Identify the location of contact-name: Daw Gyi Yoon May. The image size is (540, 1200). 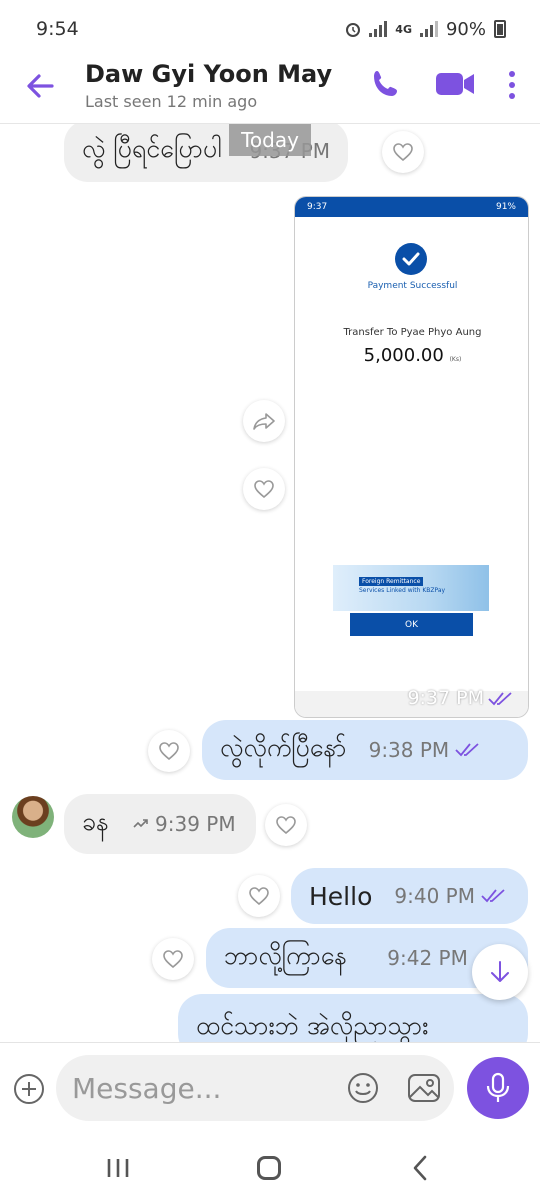
(208, 74).